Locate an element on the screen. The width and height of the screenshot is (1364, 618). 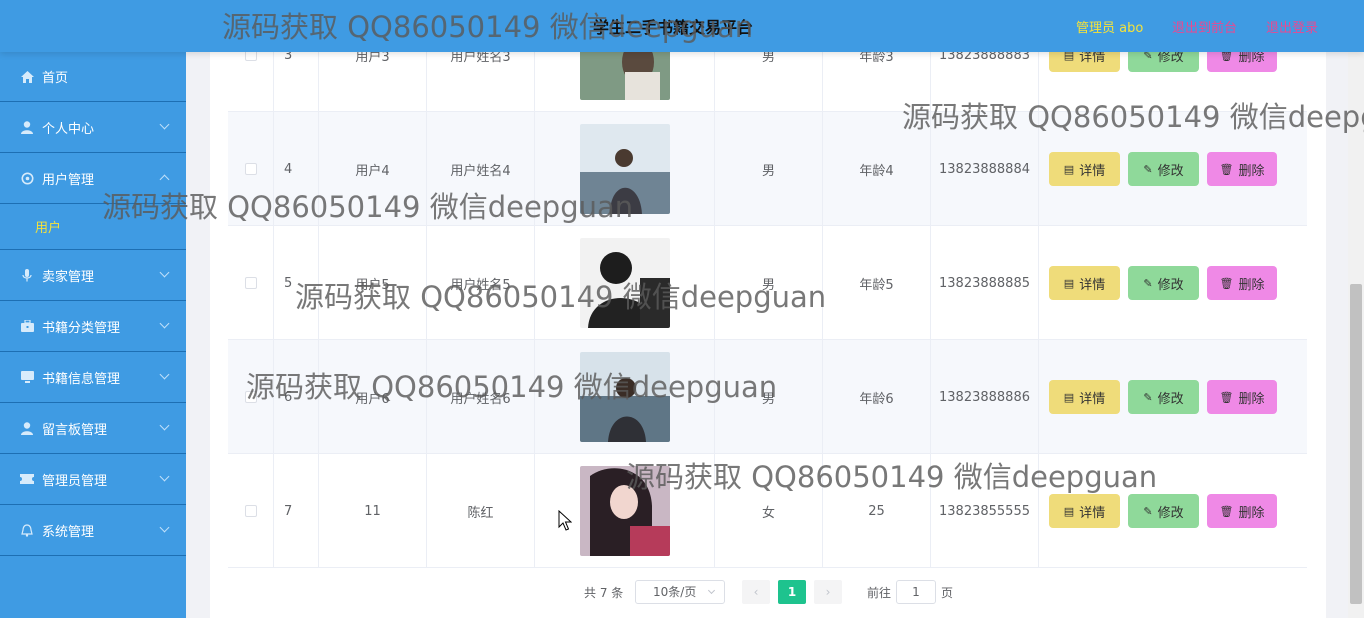
pagination: 共 7 条 10条/页 ‹ 1 › 前往 页 is located at coordinates (768, 592).